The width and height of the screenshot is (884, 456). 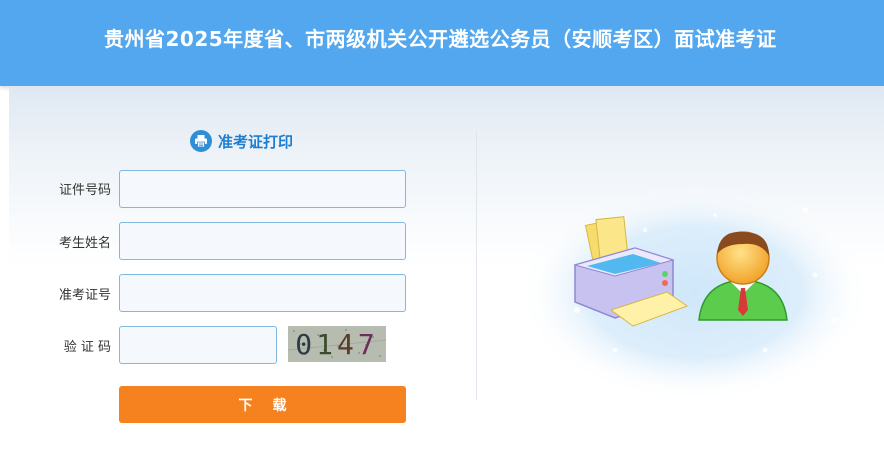 What do you see at coordinates (476, 265) in the screenshot?
I see `vertical-divider` at bounding box center [476, 265].